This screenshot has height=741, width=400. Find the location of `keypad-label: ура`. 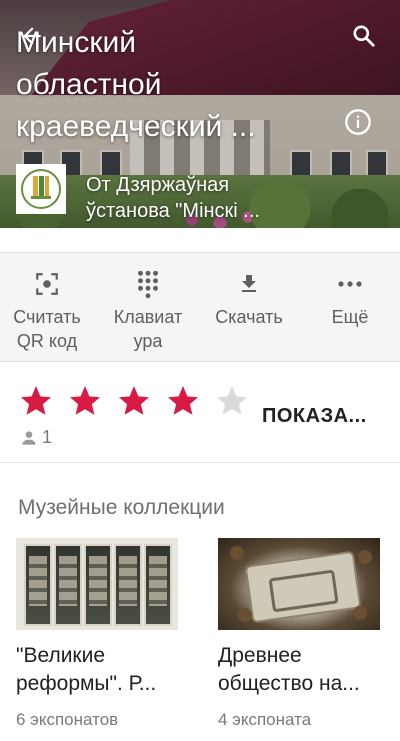

keypad-label: ура is located at coordinates (148, 341).